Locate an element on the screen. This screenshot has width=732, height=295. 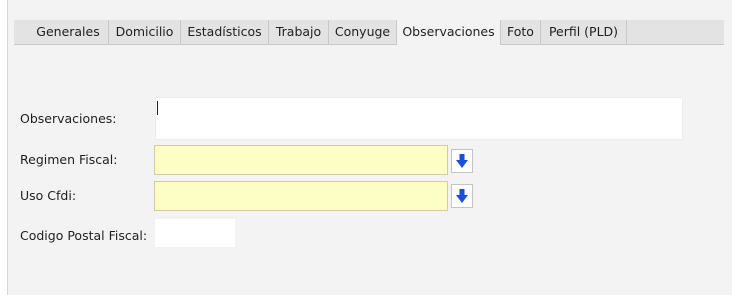
tab-perfil-pld: Perfil (PLD) is located at coordinates (584, 32).